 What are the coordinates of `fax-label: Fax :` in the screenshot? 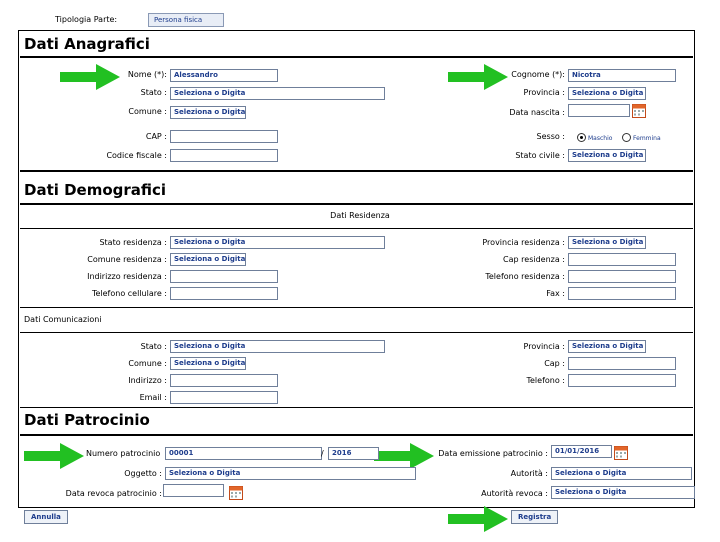 It's located at (555, 293).